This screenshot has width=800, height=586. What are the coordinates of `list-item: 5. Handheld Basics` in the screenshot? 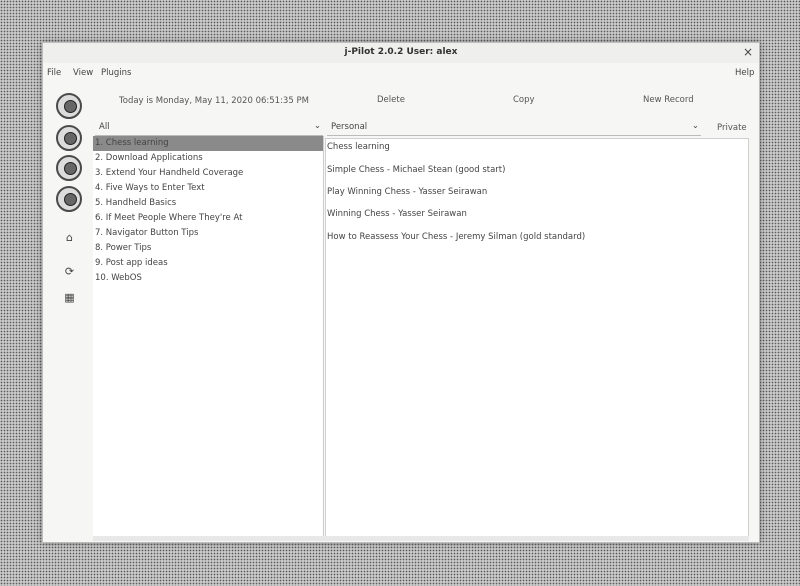 It's located at (208, 203).